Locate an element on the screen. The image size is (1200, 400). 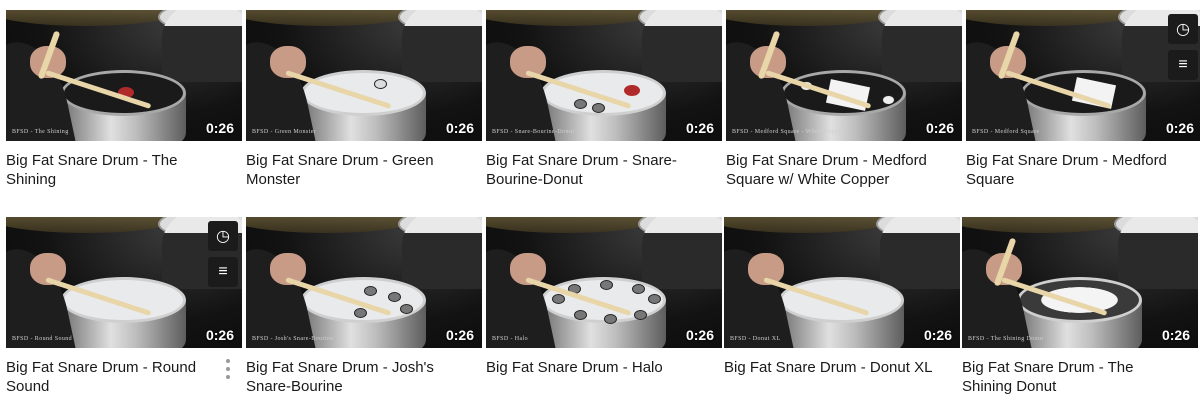
thumbnail-overlay-text: BFSD - Round Sound is located at coordinates (42, 339).